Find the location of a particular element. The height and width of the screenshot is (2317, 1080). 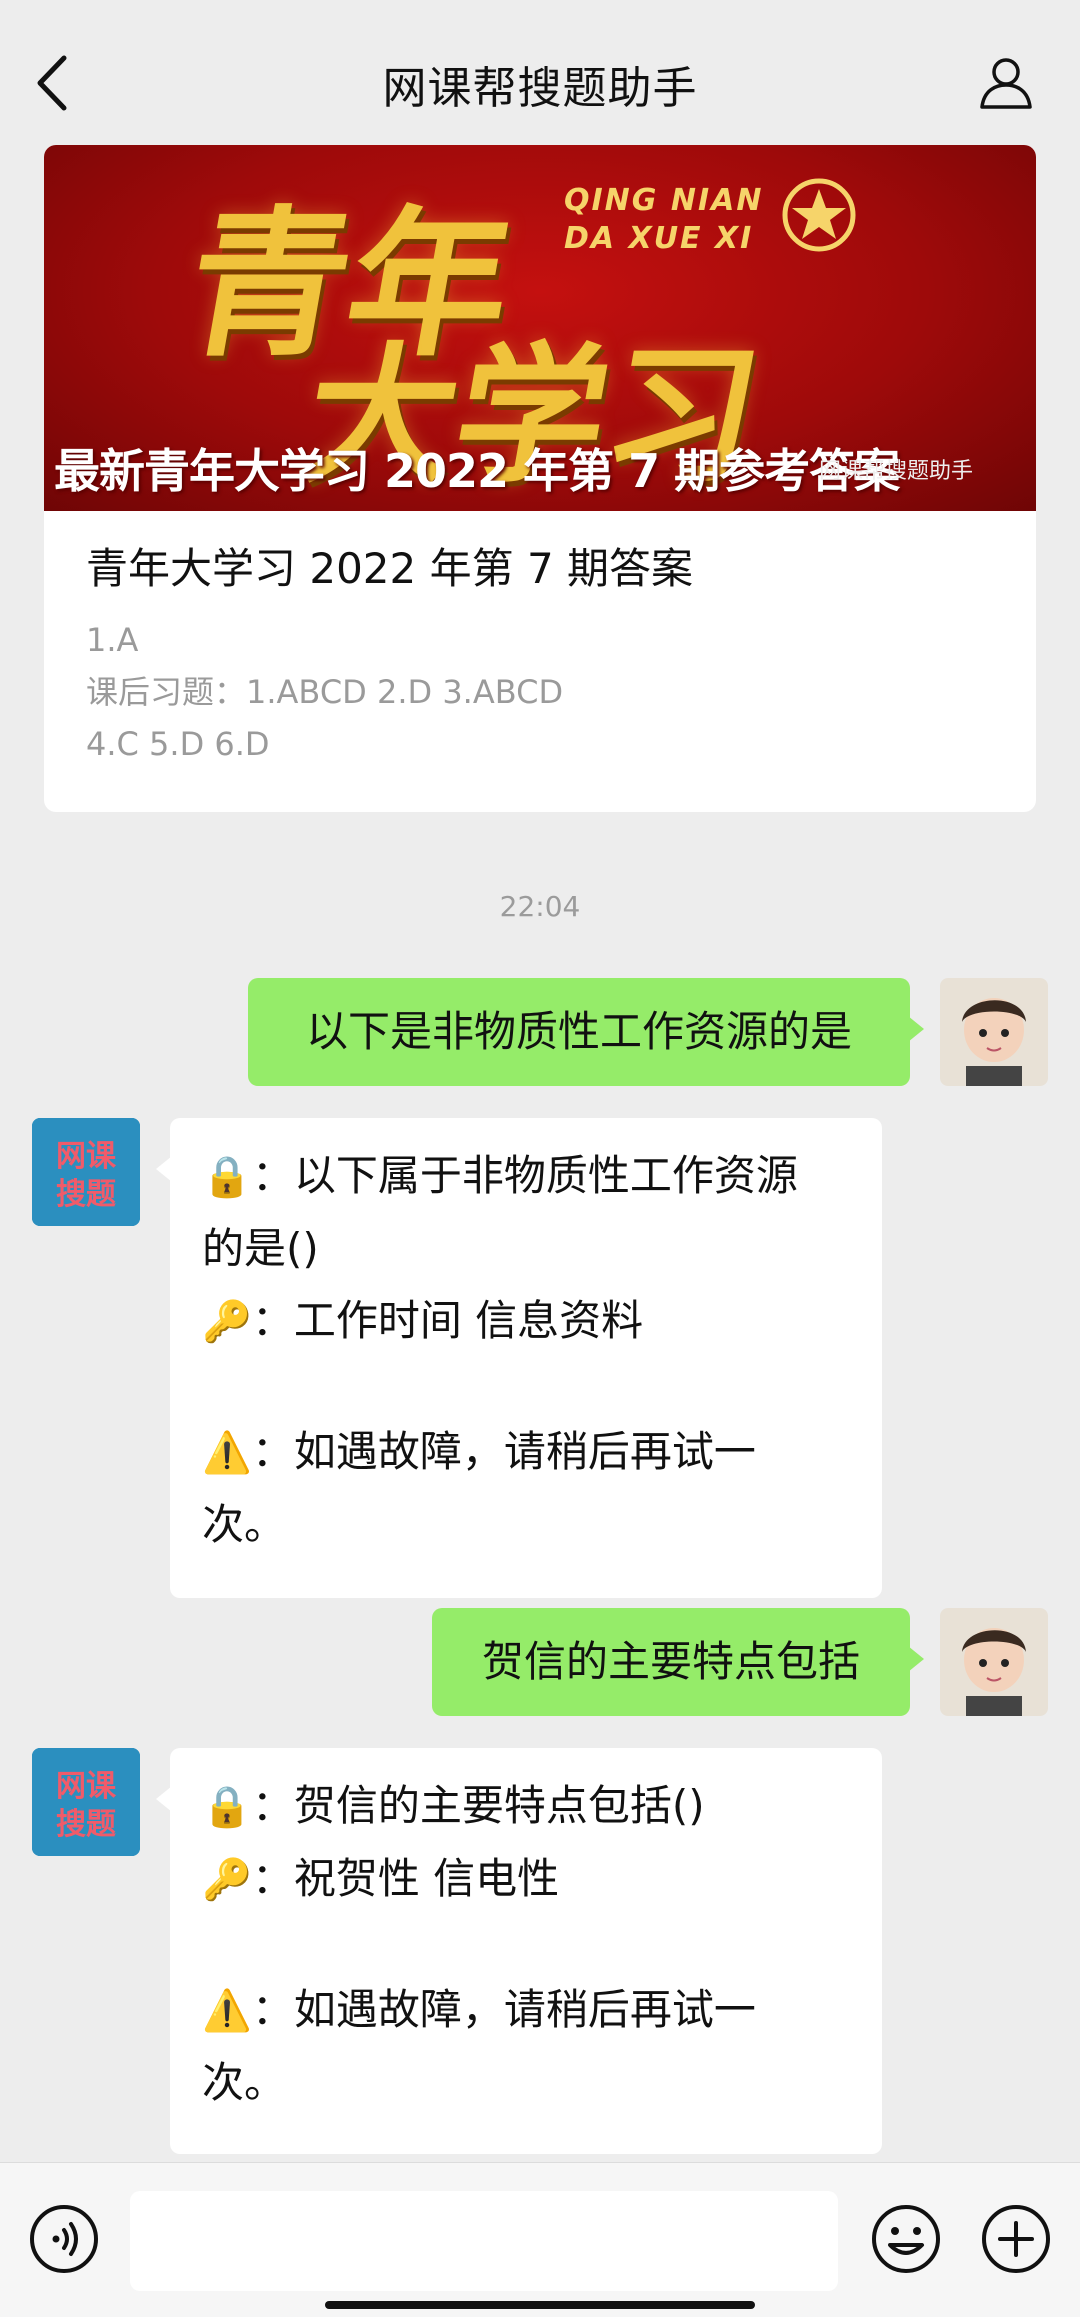

outgoing-message: 贺信的主要特点包括 is located at coordinates (678, 1662).